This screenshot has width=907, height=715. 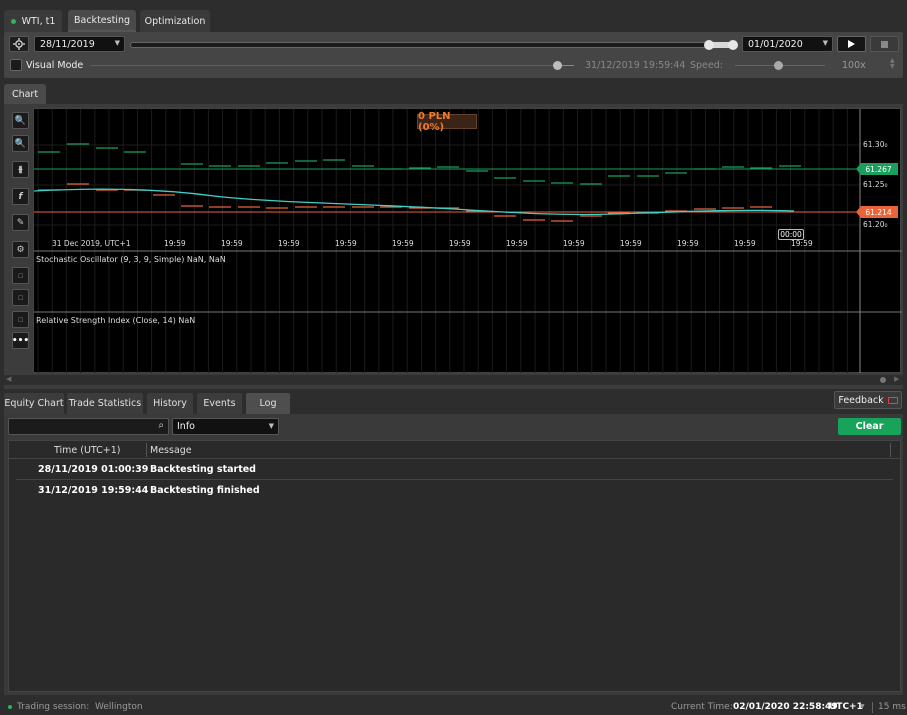 I want to click on end-date-picker: 01/01/2020 ▼, so click(x=787, y=44).